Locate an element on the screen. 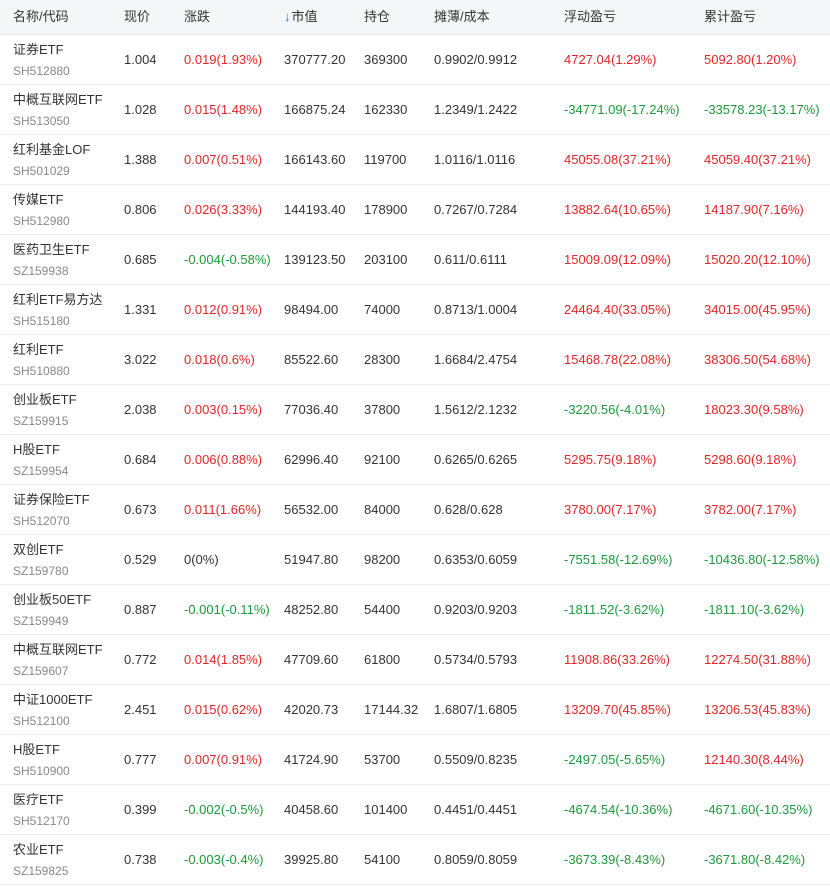 The width and height of the screenshot is (830, 887). fund-name: 中证1000ETF is located at coordinates (52, 700).